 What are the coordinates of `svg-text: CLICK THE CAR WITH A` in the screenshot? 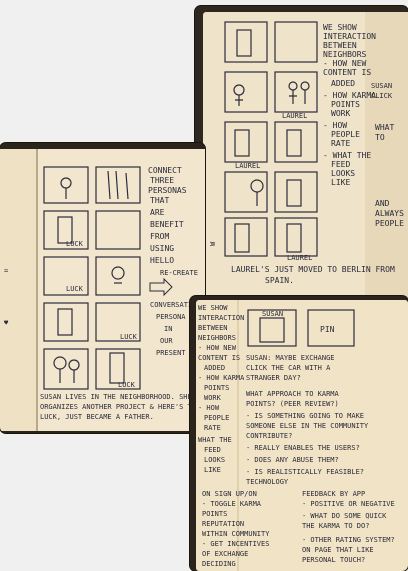 It's located at (288, 368).